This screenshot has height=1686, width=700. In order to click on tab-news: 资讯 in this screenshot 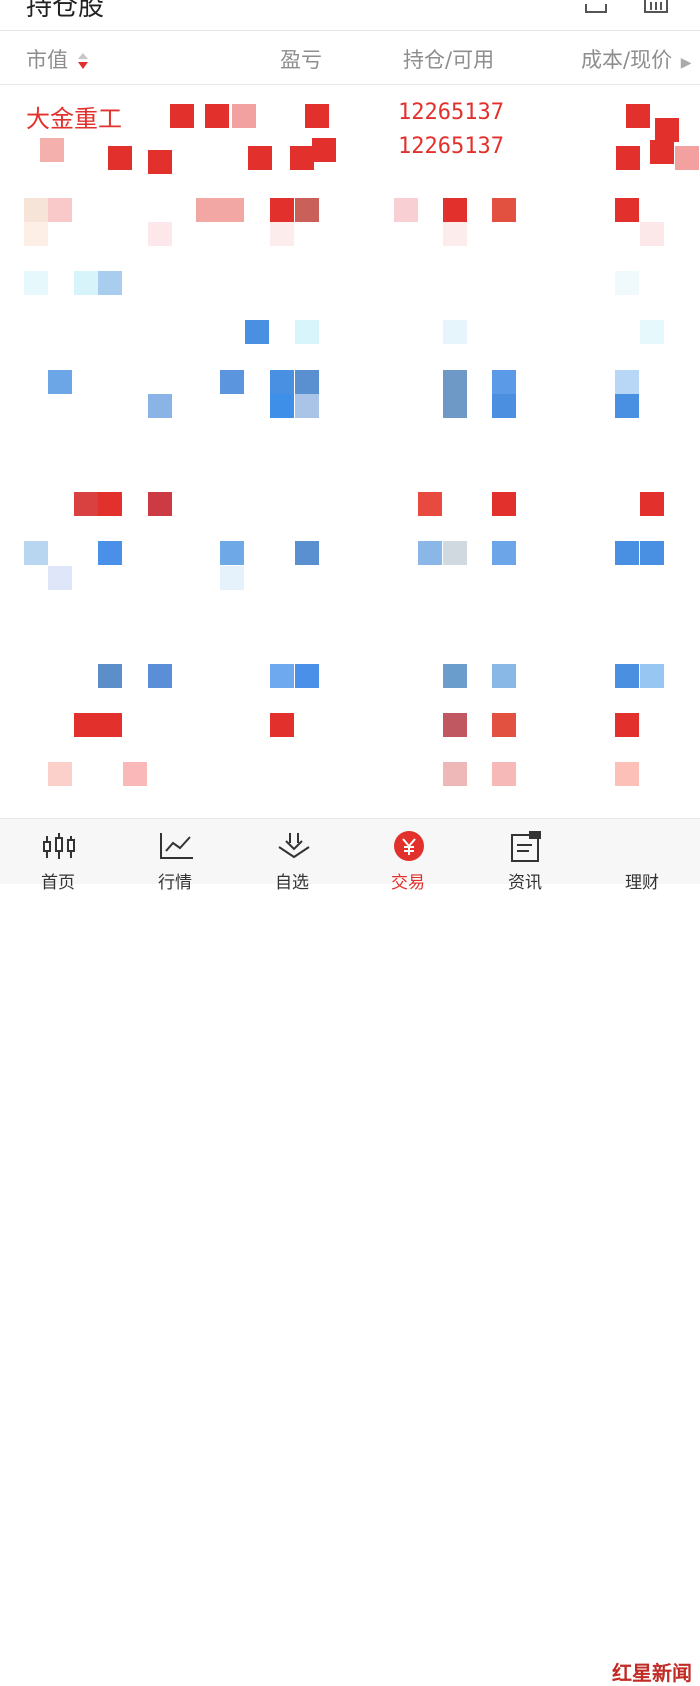, I will do `click(525, 856)`.